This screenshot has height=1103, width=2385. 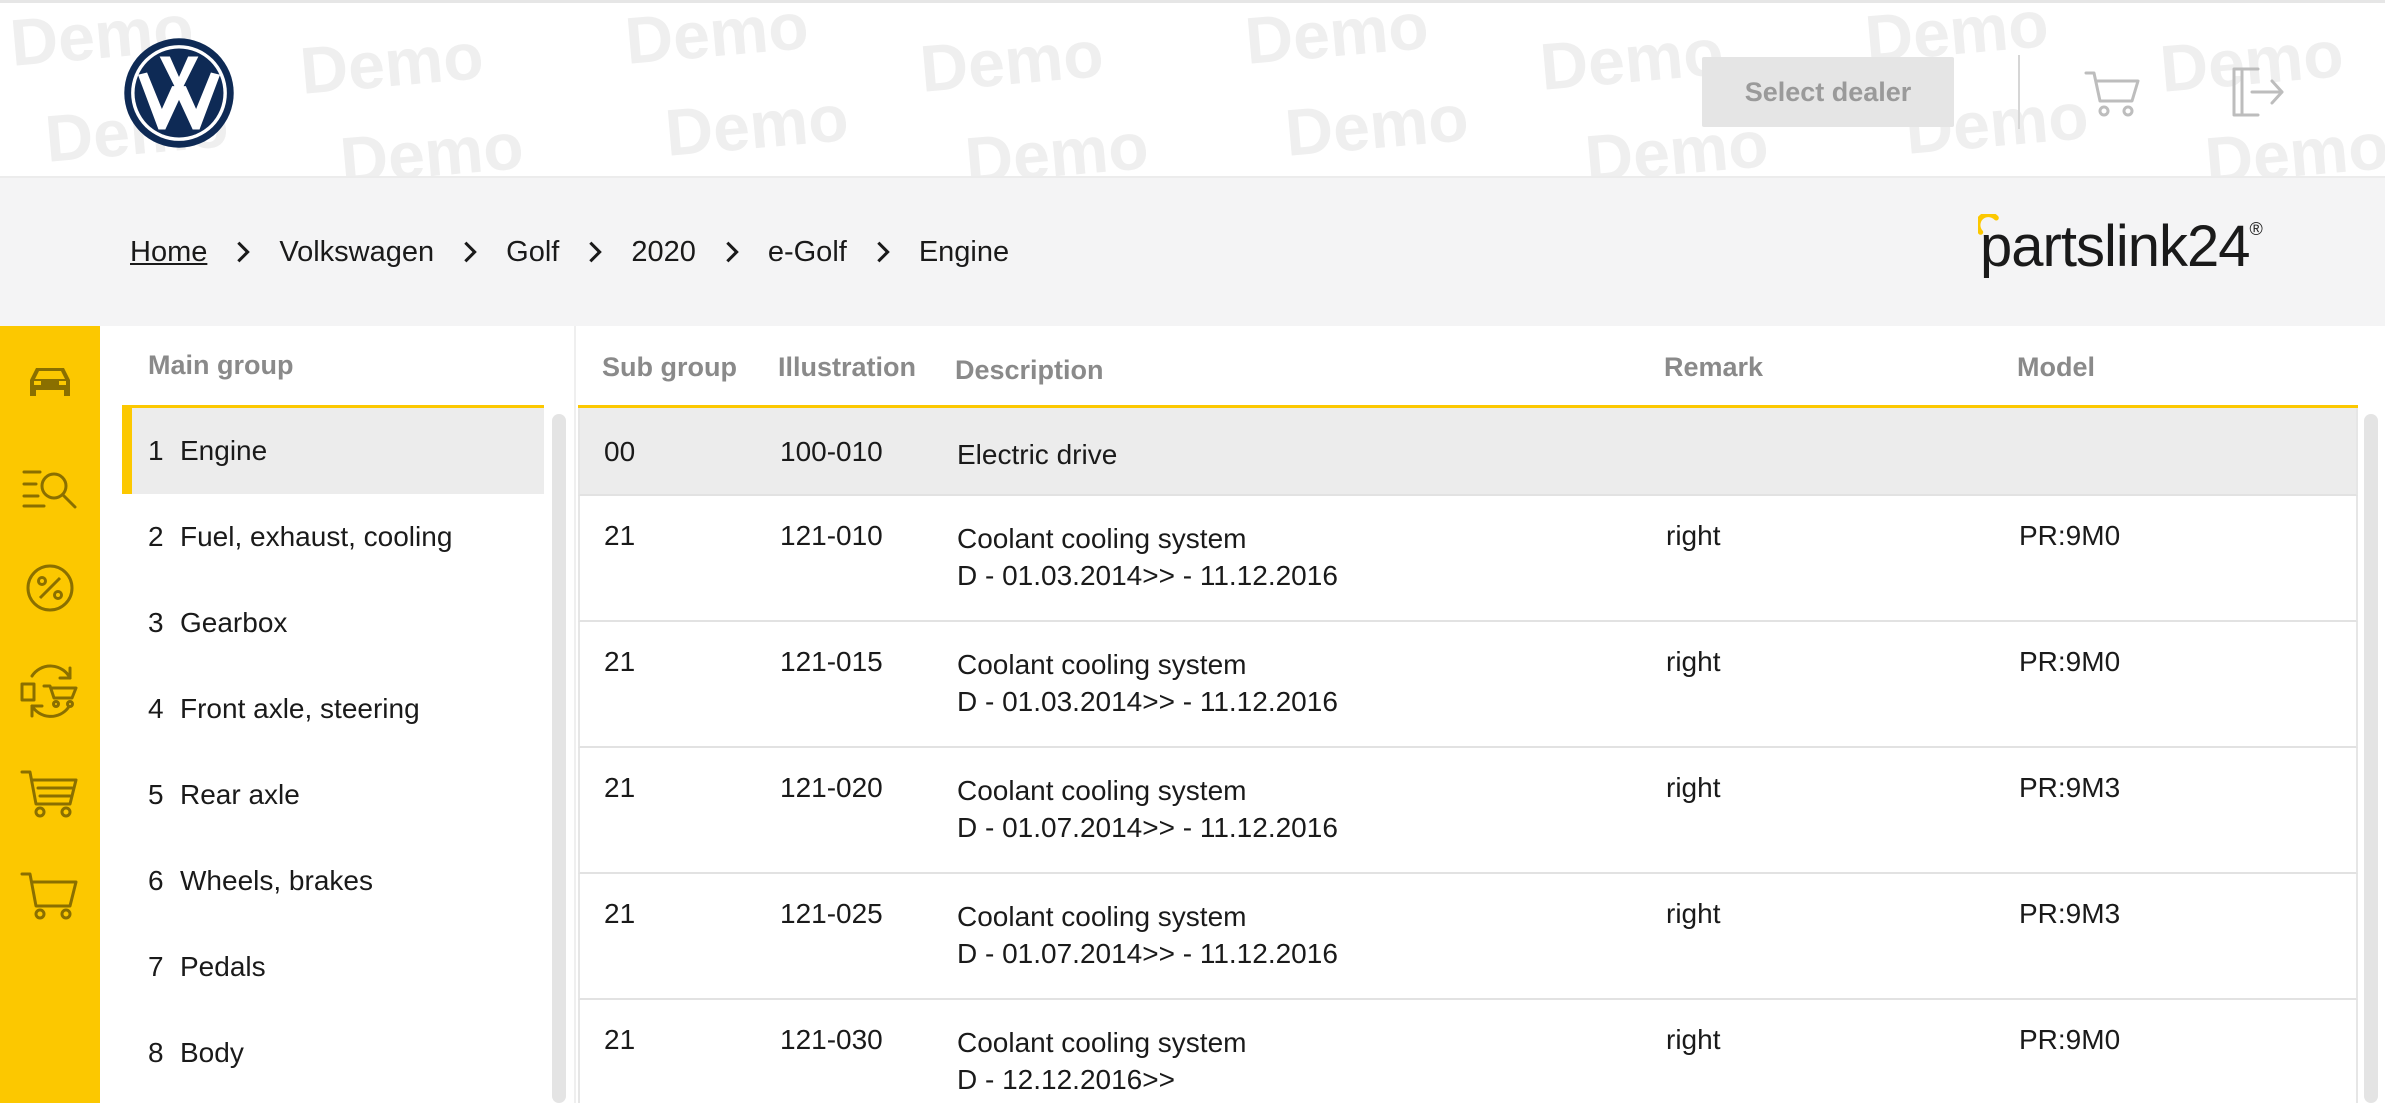 What do you see at coordinates (333, 1053) in the screenshot?
I see `main-group-item-body: 8 Body` at bounding box center [333, 1053].